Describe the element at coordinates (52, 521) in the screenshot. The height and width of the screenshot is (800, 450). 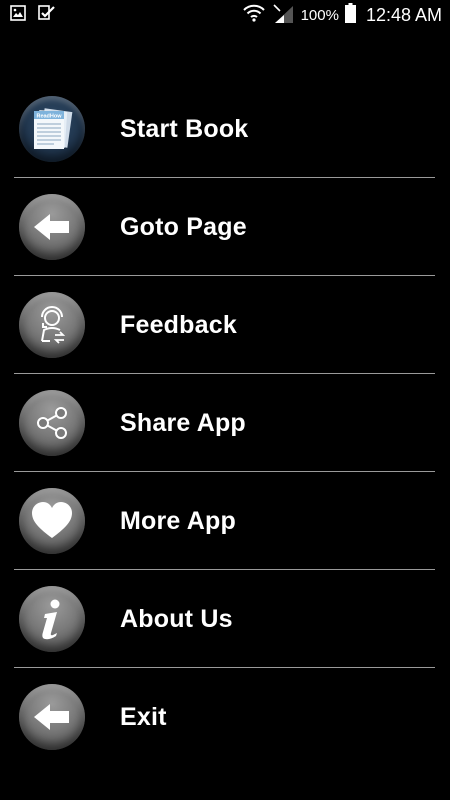
I see `heart-icon` at that location.